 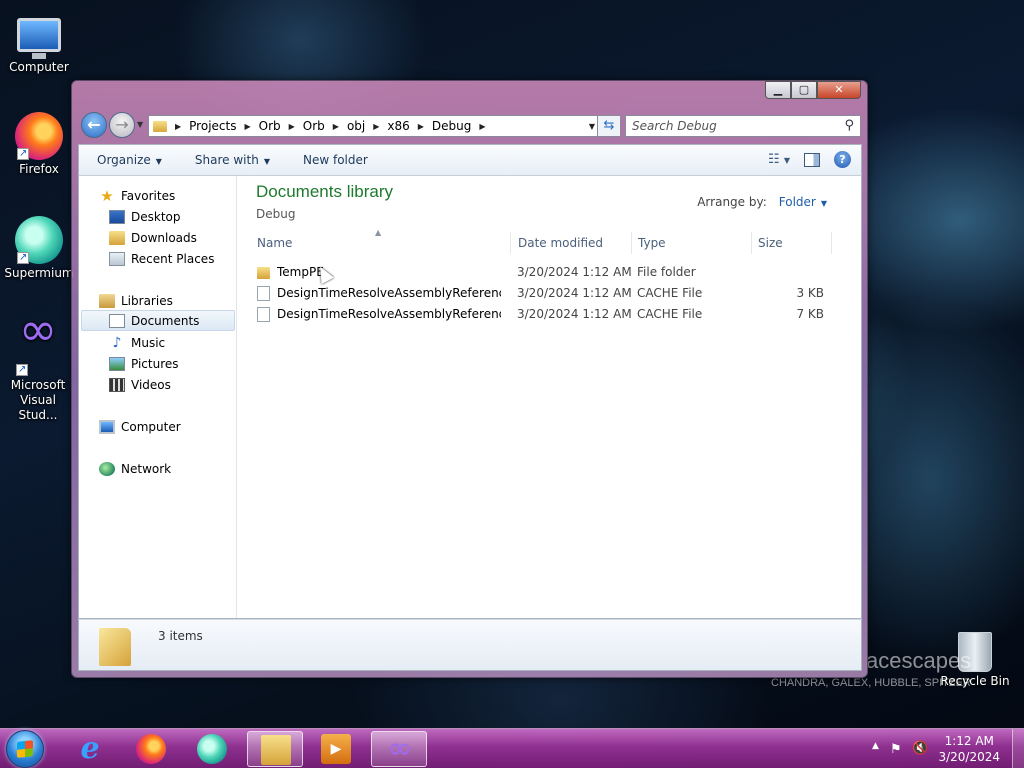 I want to click on desktop-icon-supermium: Supermium, so click(x=39, y=248).